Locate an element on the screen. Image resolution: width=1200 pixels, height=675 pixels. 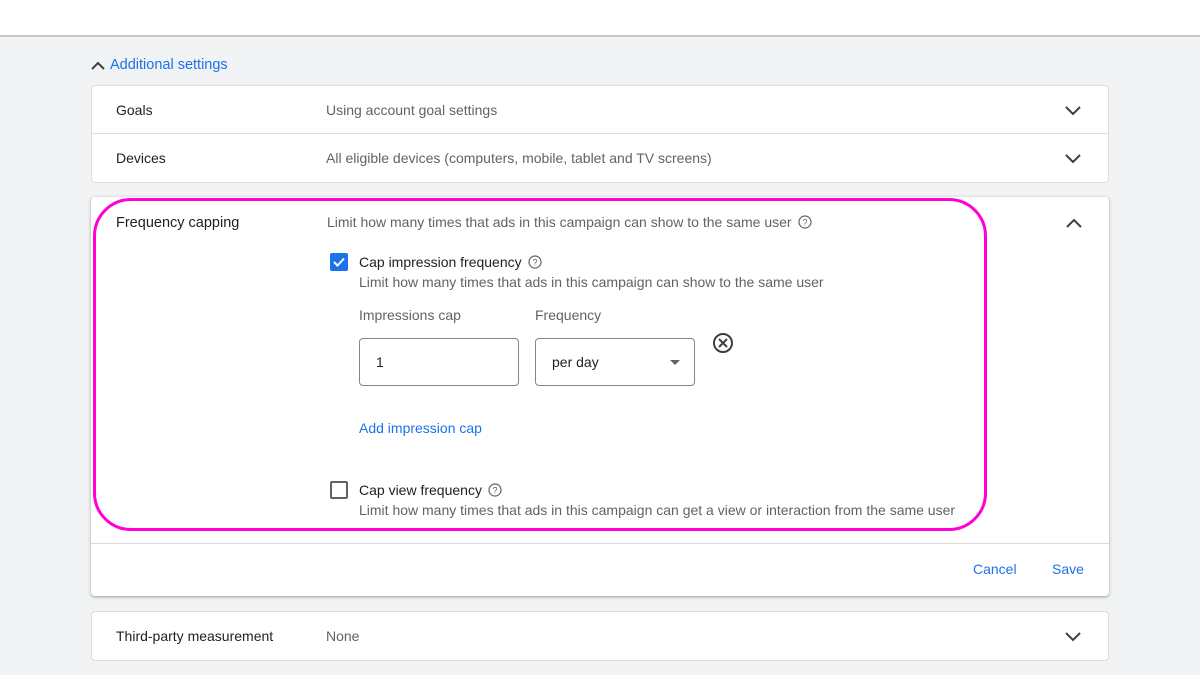
cancel-button: Cancel is located at coordinates (995, 569).